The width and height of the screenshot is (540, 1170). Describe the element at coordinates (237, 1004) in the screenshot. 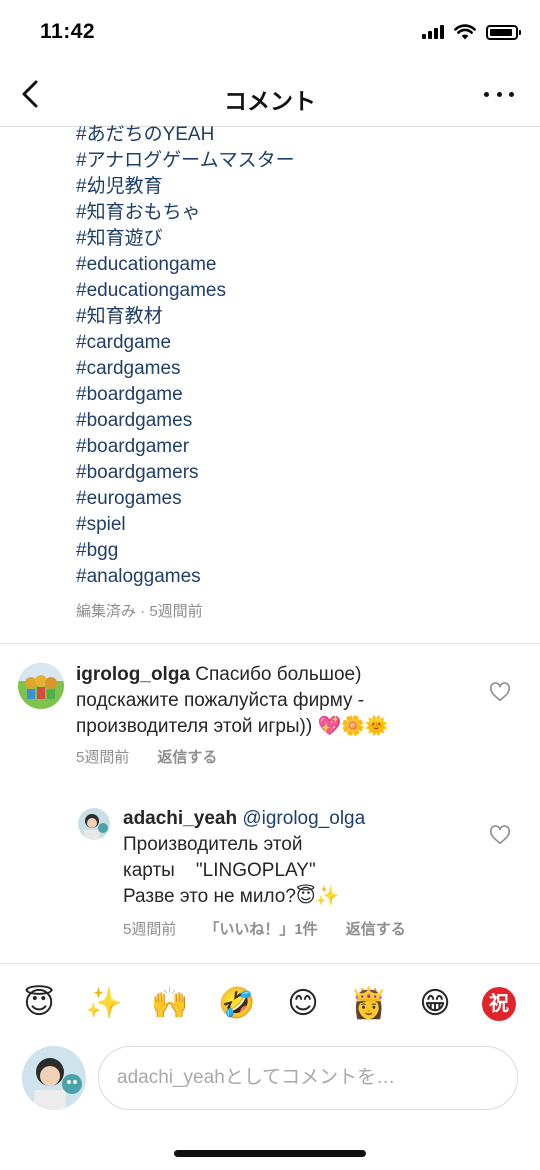

I see `emoji-button-rofl: 🤣` at that location.